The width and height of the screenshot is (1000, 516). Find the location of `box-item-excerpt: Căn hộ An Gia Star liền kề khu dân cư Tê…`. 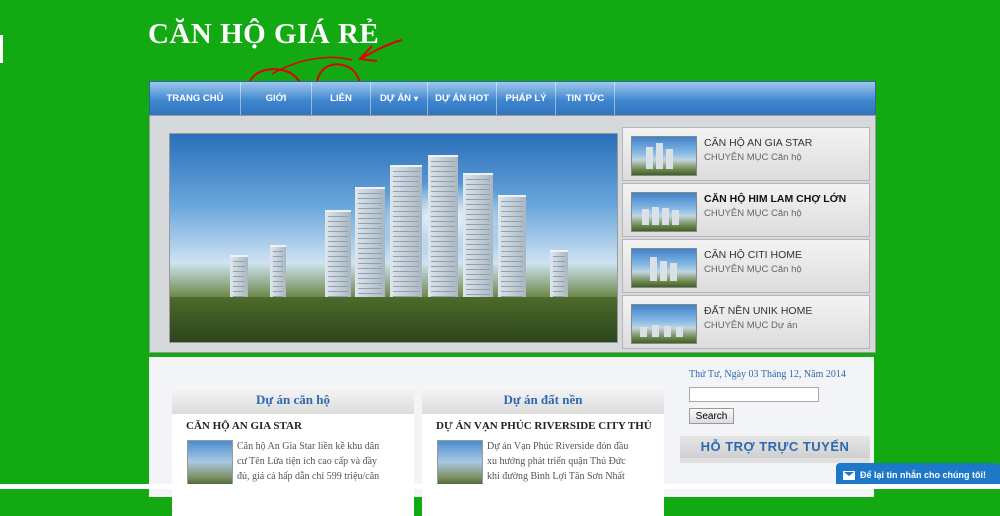

box-item-excerpt: Căn hộ An Gia Star liền kề khu dân cư Tê… is located at coordinates (323, 461).